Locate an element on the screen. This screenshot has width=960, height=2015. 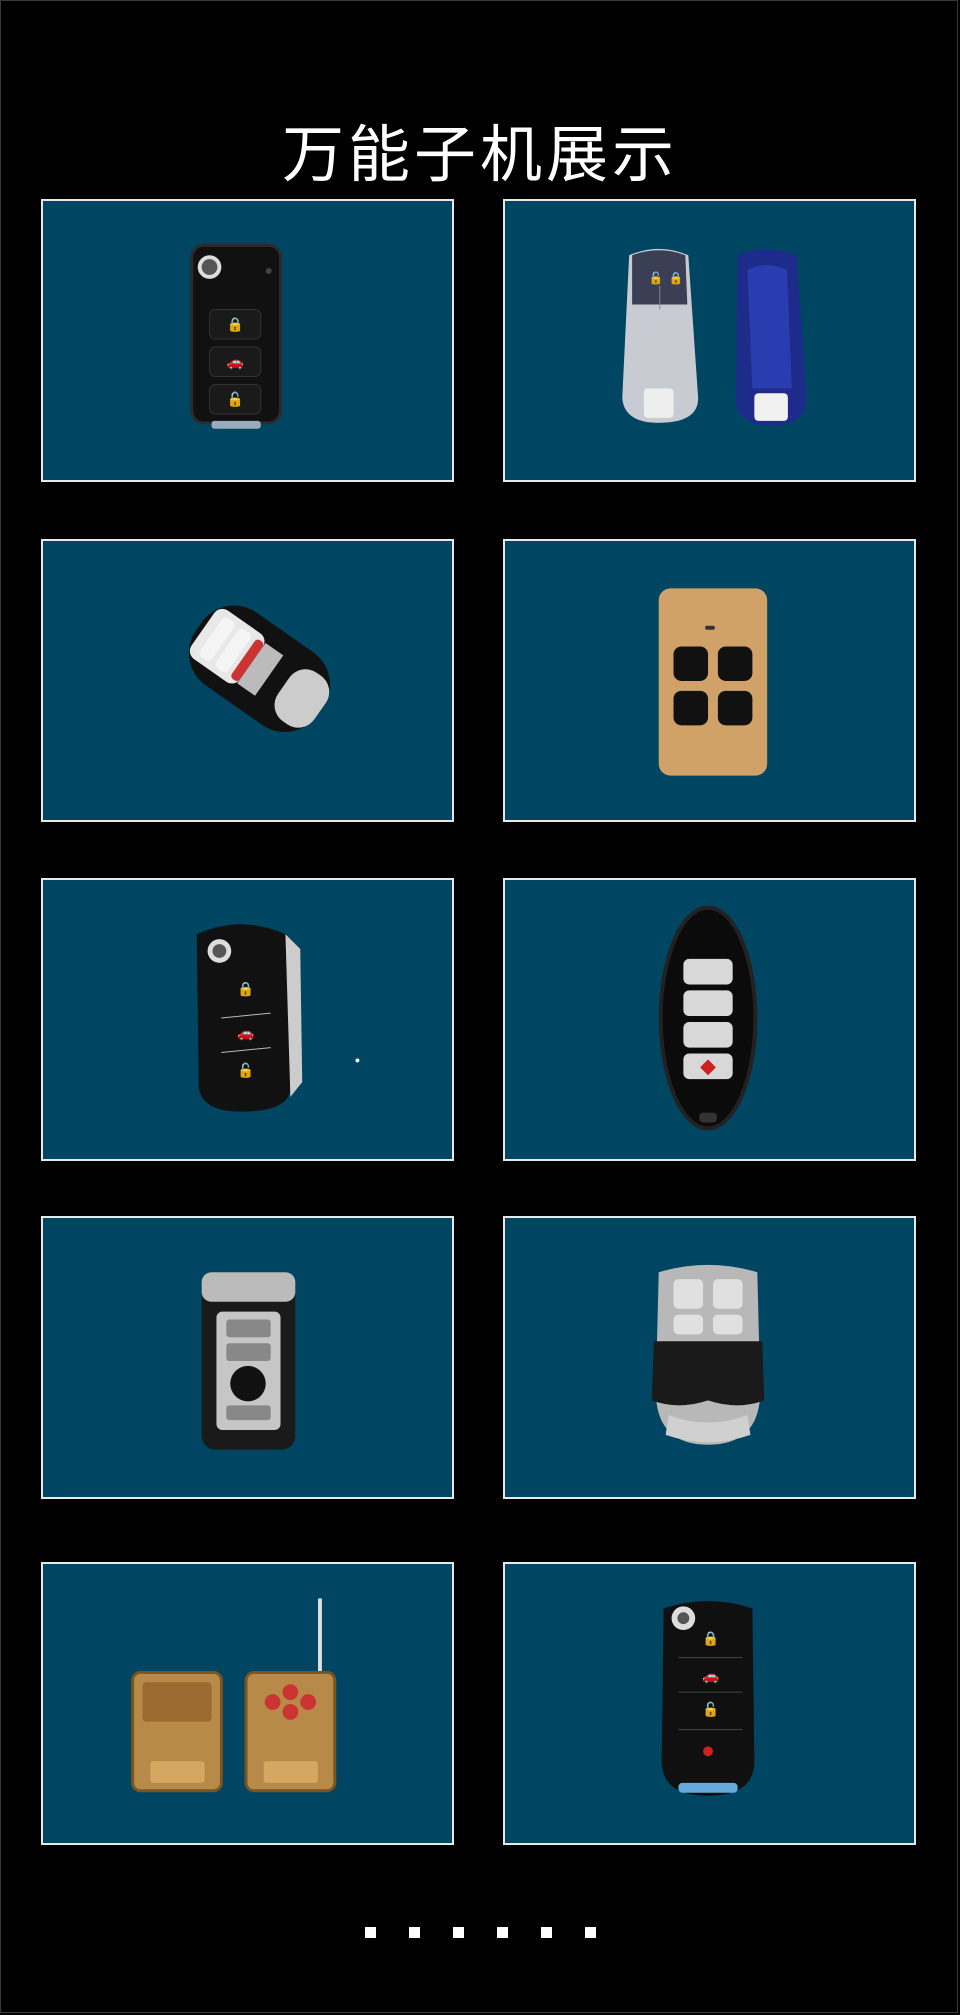
garage-remote-chrome-icon is located at coordinates (708, 1354).